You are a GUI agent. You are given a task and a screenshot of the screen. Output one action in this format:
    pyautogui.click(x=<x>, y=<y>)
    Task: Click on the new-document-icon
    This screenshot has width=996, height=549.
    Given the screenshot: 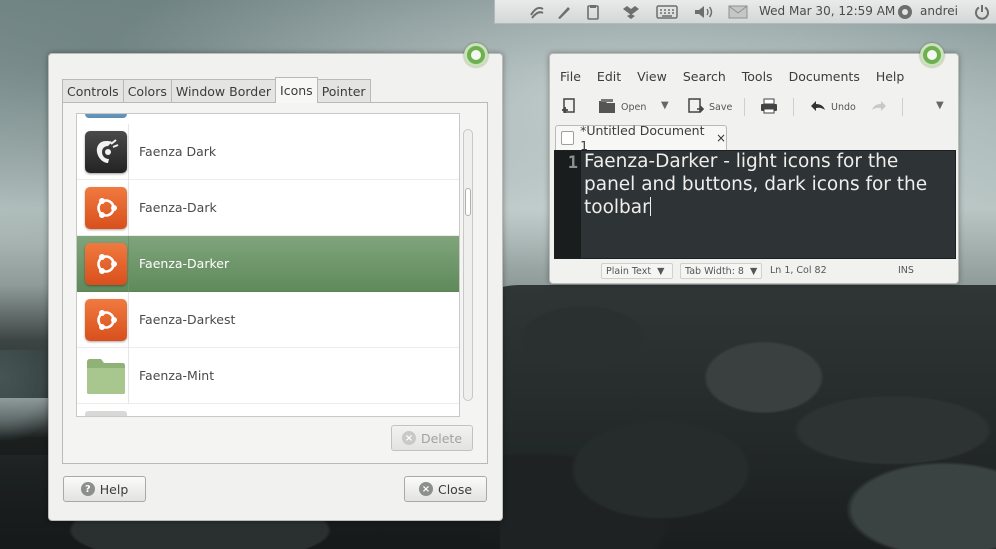 What is the action you would take?
    pyautogui.click(x=569, y=107)
    